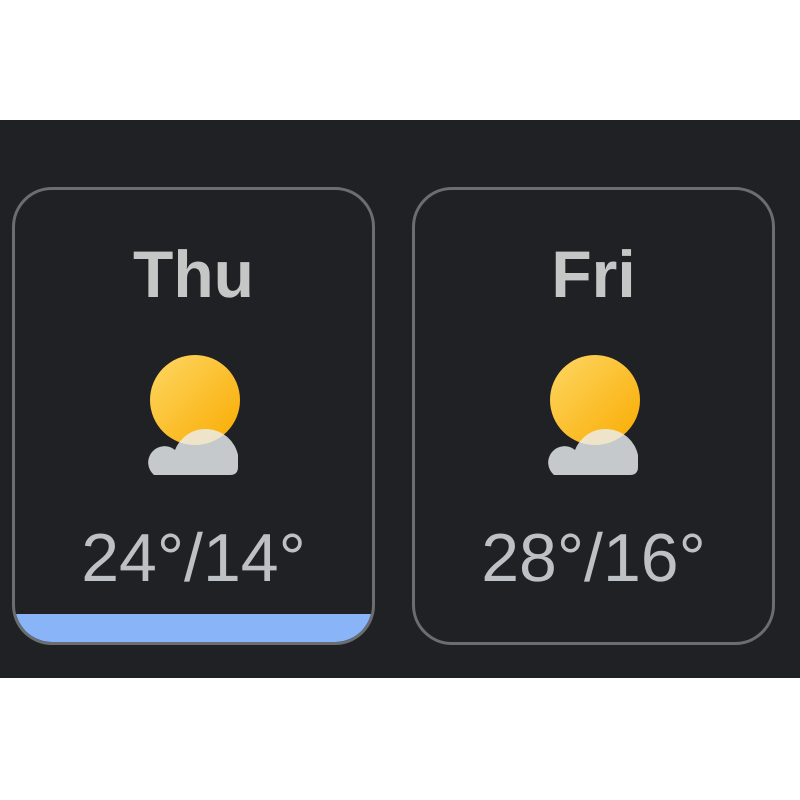 Image resolution: width=800 pixels, height=800 pixels. What do you see at coordinates (193, 558) in the screenshot?
I see `temperature-range: 24°/14°` at bounding box center [193, 558].